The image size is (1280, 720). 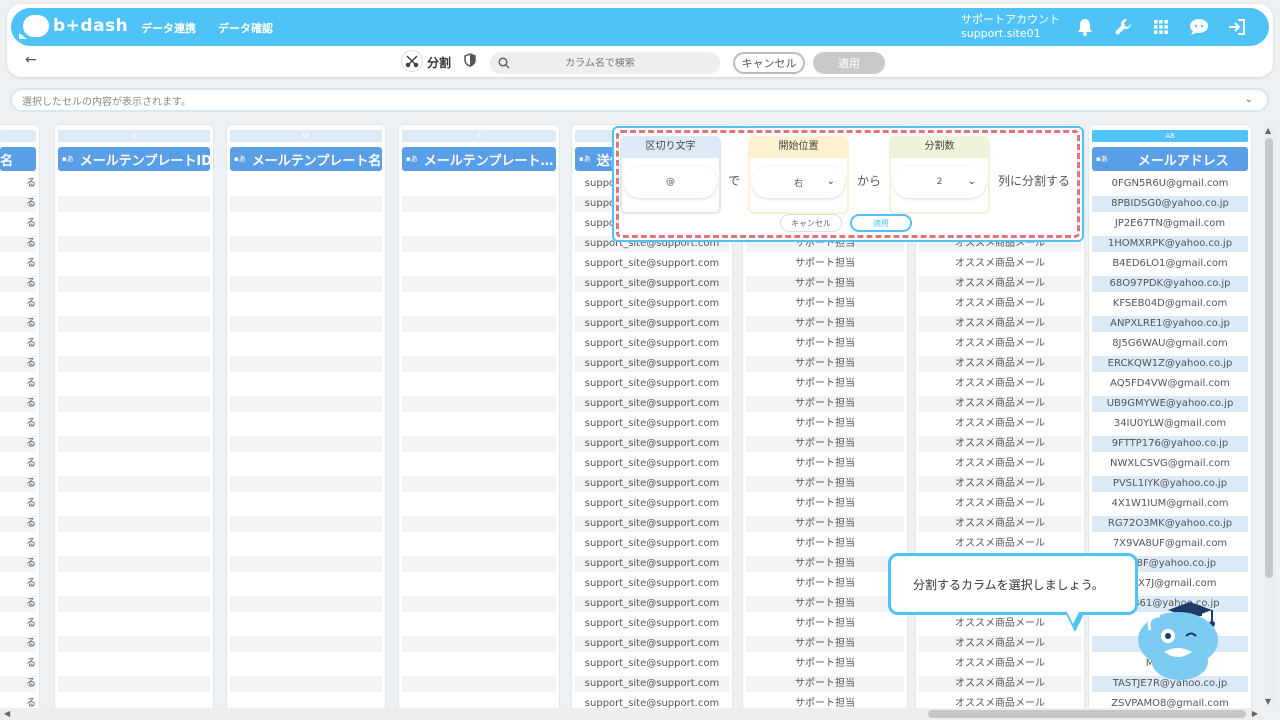 I want to click on chat-icon, so click(x=1199, y=27).